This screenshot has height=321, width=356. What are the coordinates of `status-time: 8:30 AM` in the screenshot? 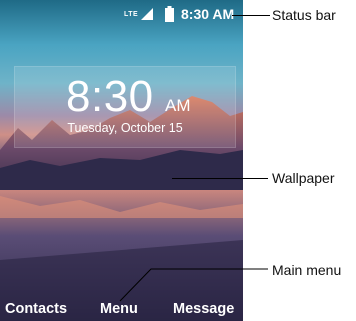 It's located at (208, 14).